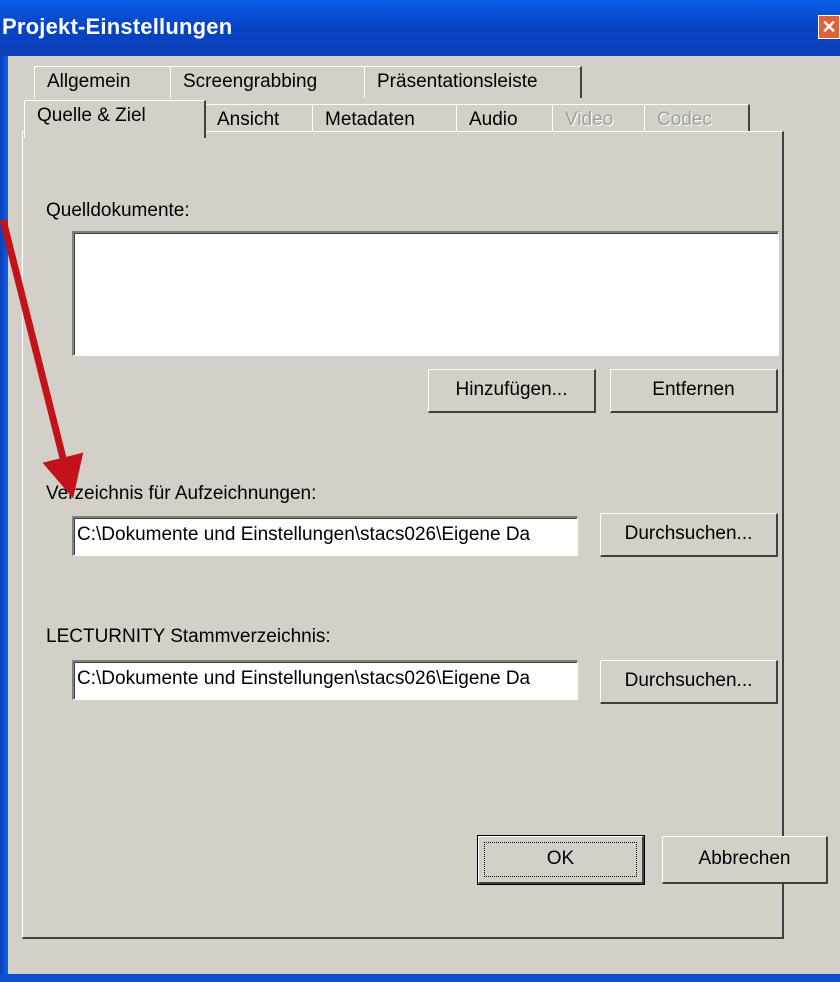  What do you see at coordinates (473, 82) in the screenshot?
I see `tab-praesentationsleiste: Präsentationsleiste` at bounding box center [473, 82].